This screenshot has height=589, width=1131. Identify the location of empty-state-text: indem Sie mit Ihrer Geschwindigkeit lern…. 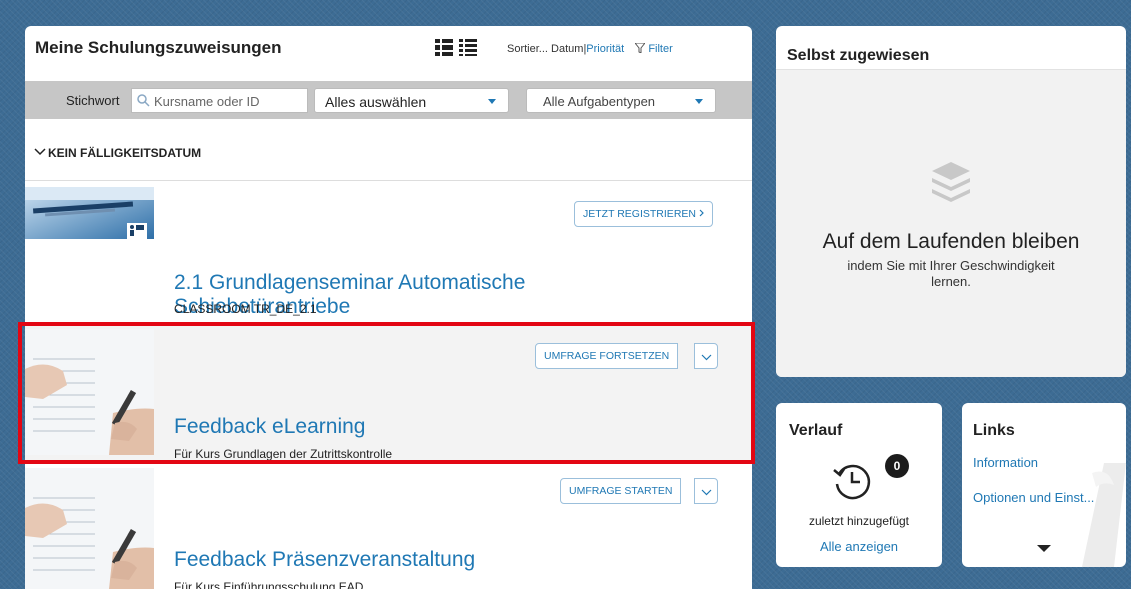
(951, 273).